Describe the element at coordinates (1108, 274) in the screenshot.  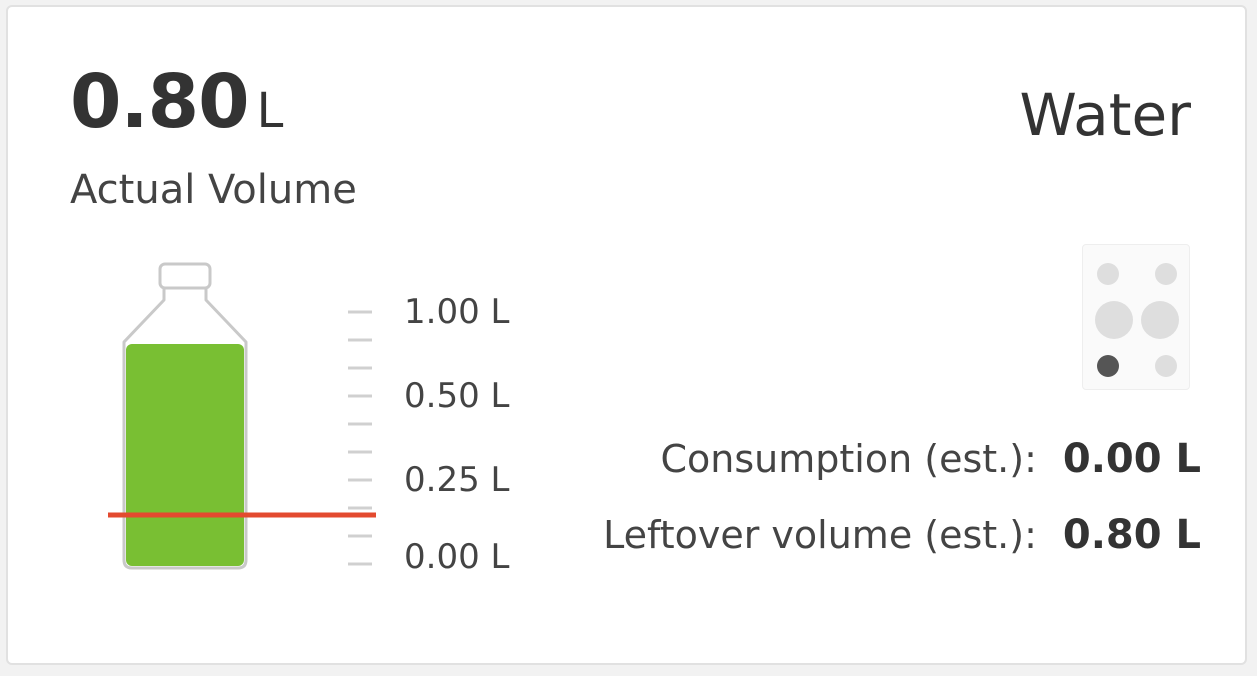
I see `dot-top-left` at that location.